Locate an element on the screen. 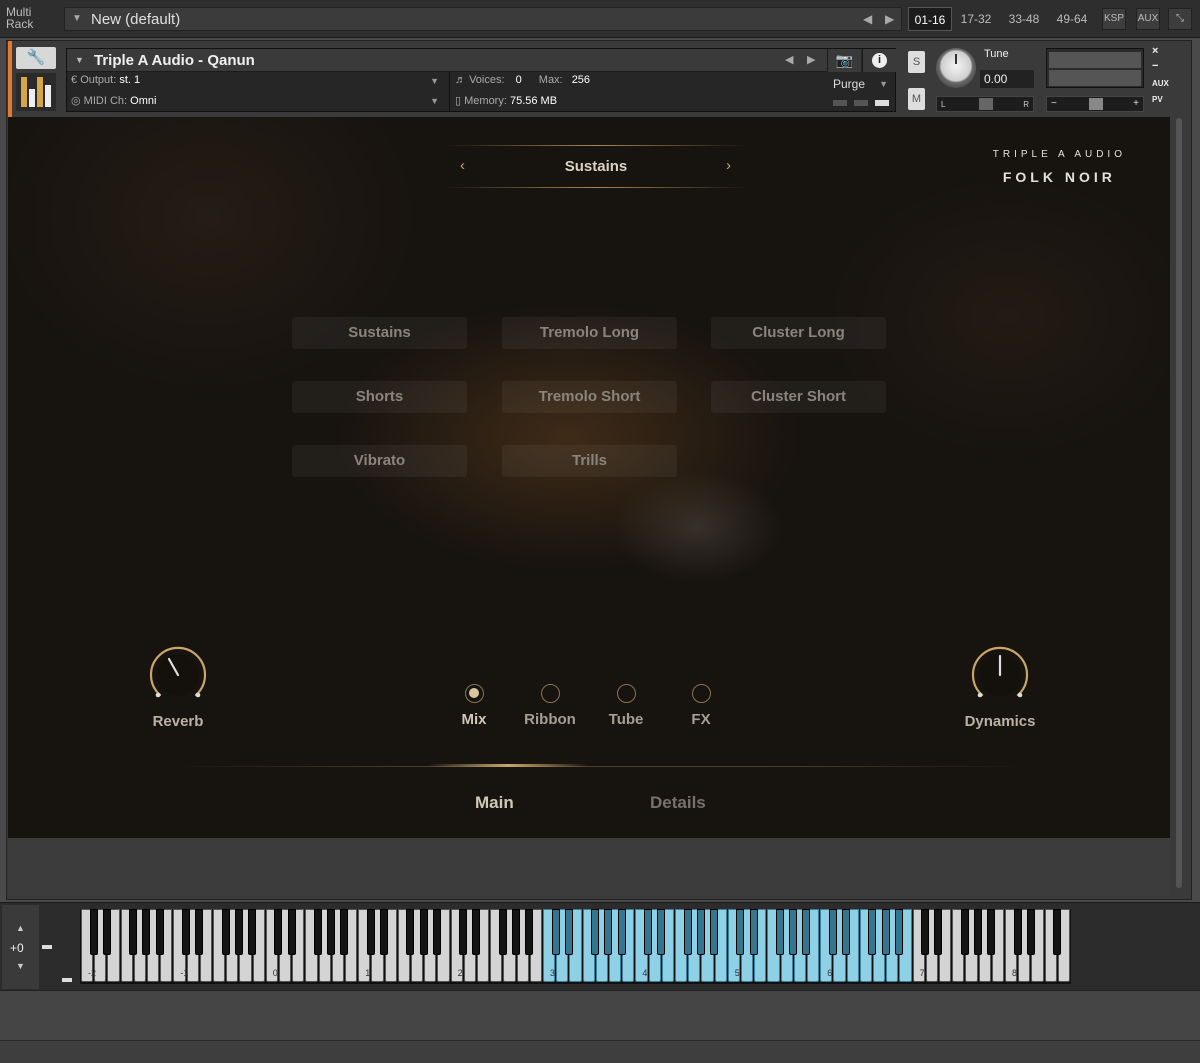 The height and width of the screenshot is (1063, 1200). next-articulation-icon: › is located at coordinates (728, 165).